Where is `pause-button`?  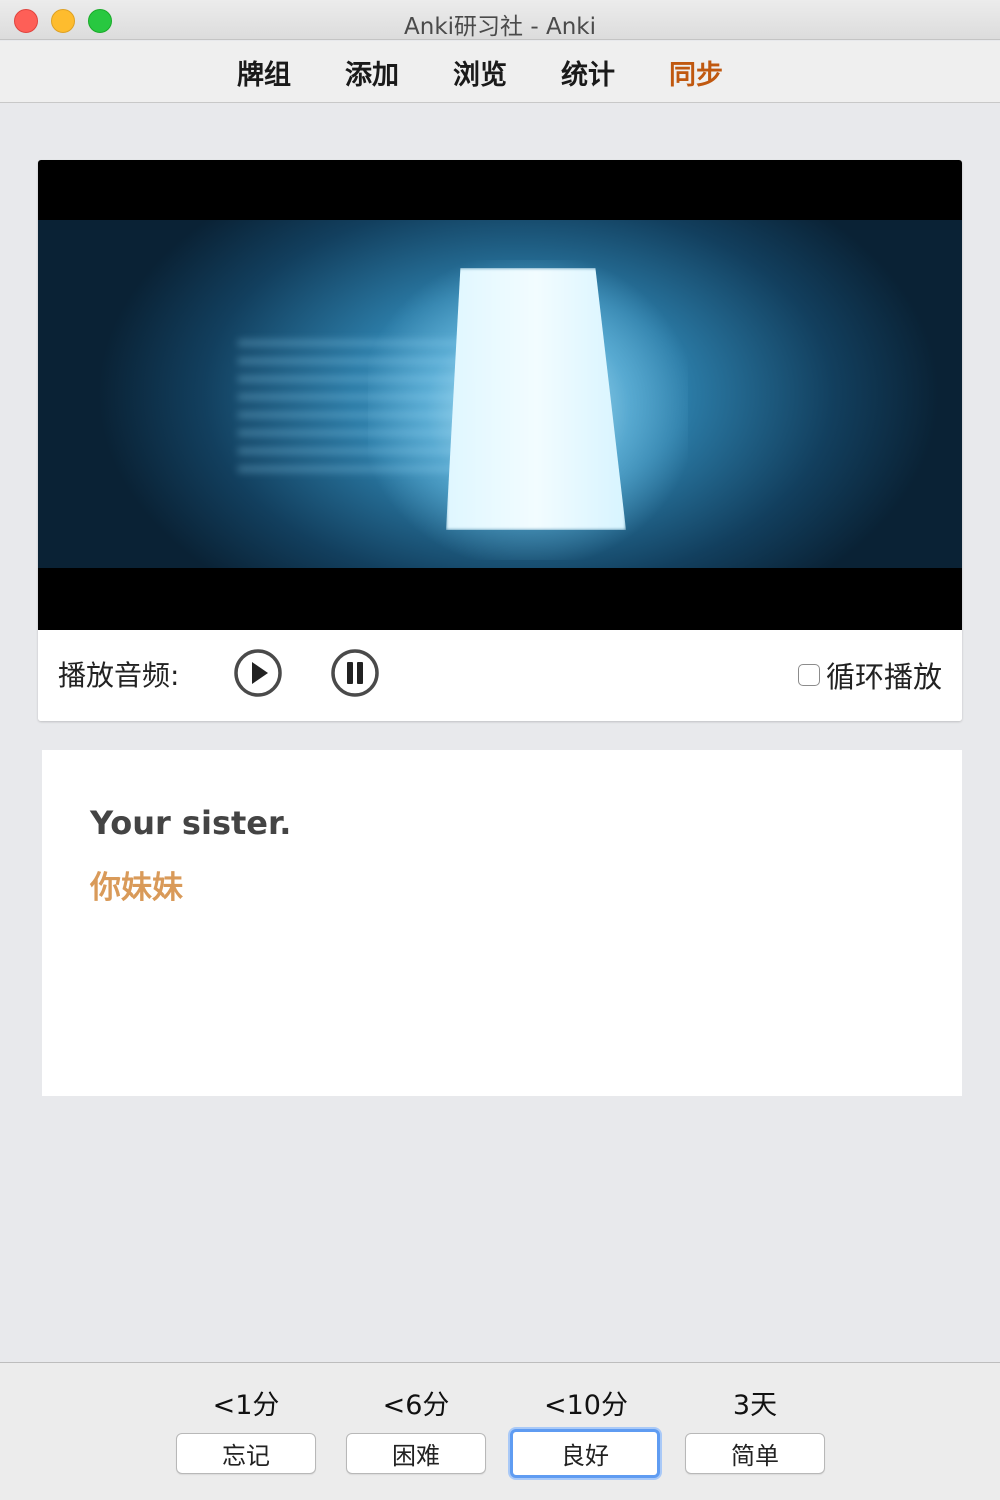
pause-button is located at coordinates (355, 673).